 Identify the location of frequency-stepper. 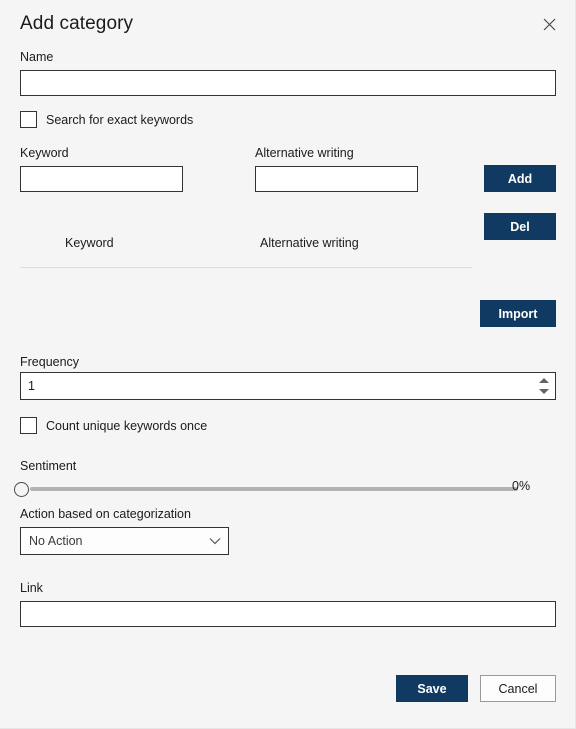
(288, 386).